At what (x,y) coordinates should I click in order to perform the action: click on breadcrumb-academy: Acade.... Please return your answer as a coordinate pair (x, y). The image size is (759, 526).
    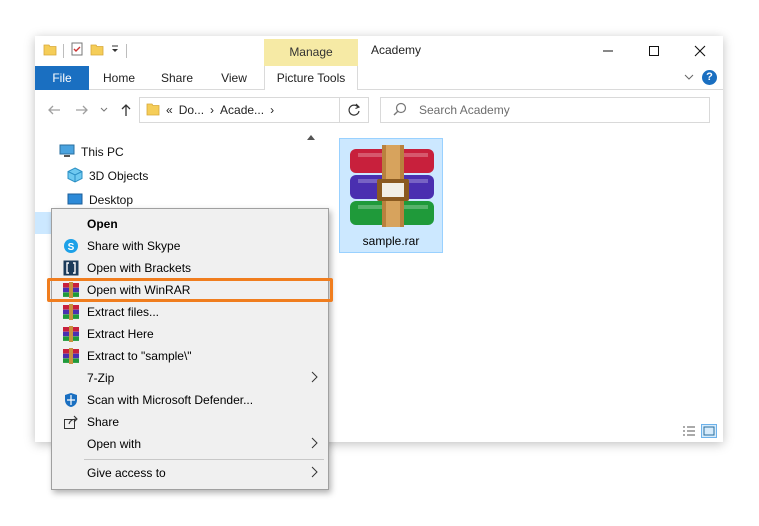
    Looking at the image, I should click on (242, 110).